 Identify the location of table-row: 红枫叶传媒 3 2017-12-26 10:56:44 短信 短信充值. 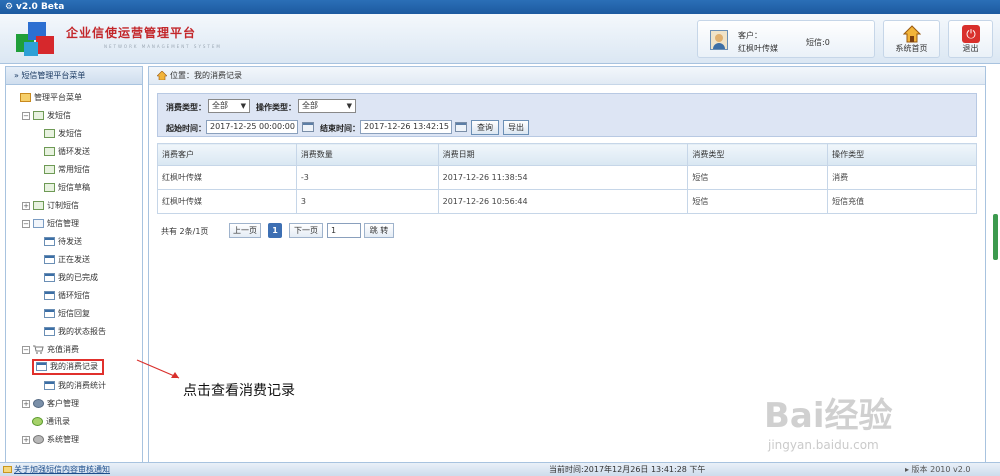
(567, 201).